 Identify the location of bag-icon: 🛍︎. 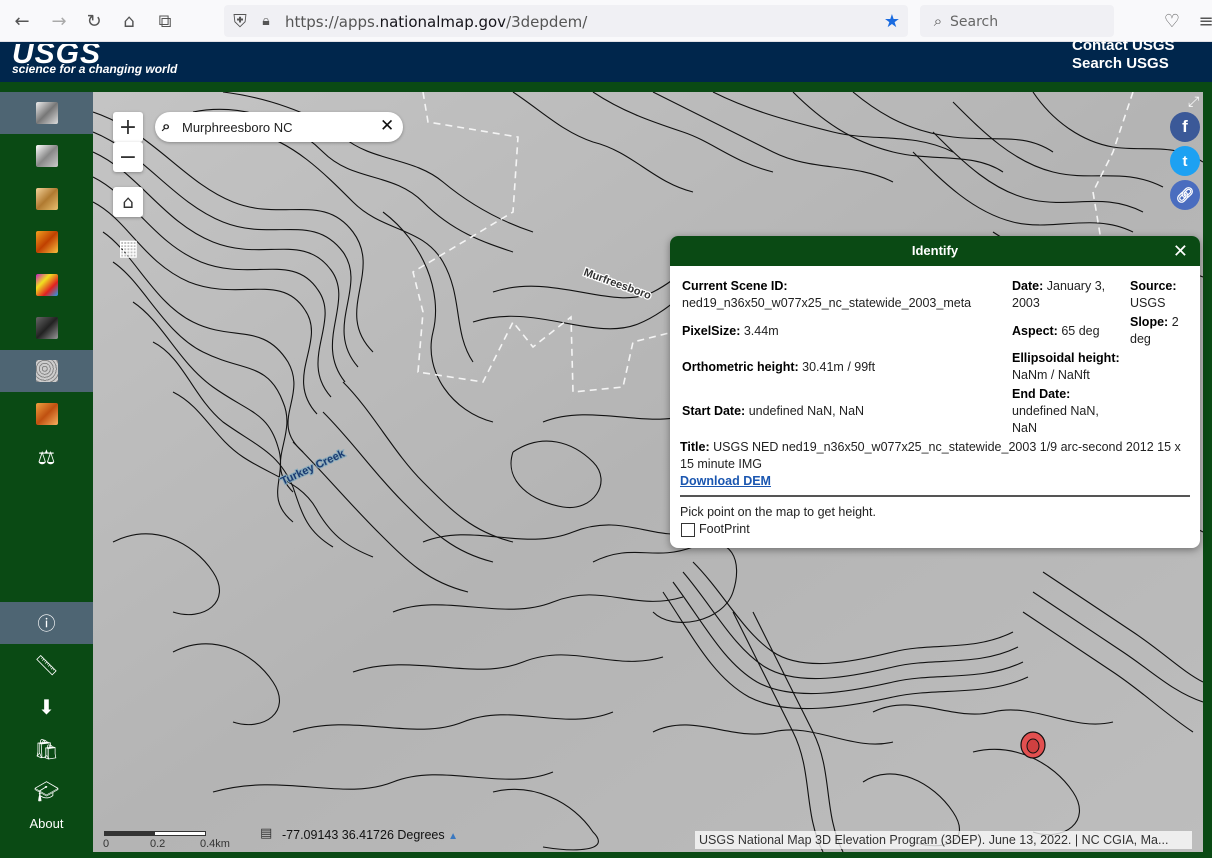
(46, 749).